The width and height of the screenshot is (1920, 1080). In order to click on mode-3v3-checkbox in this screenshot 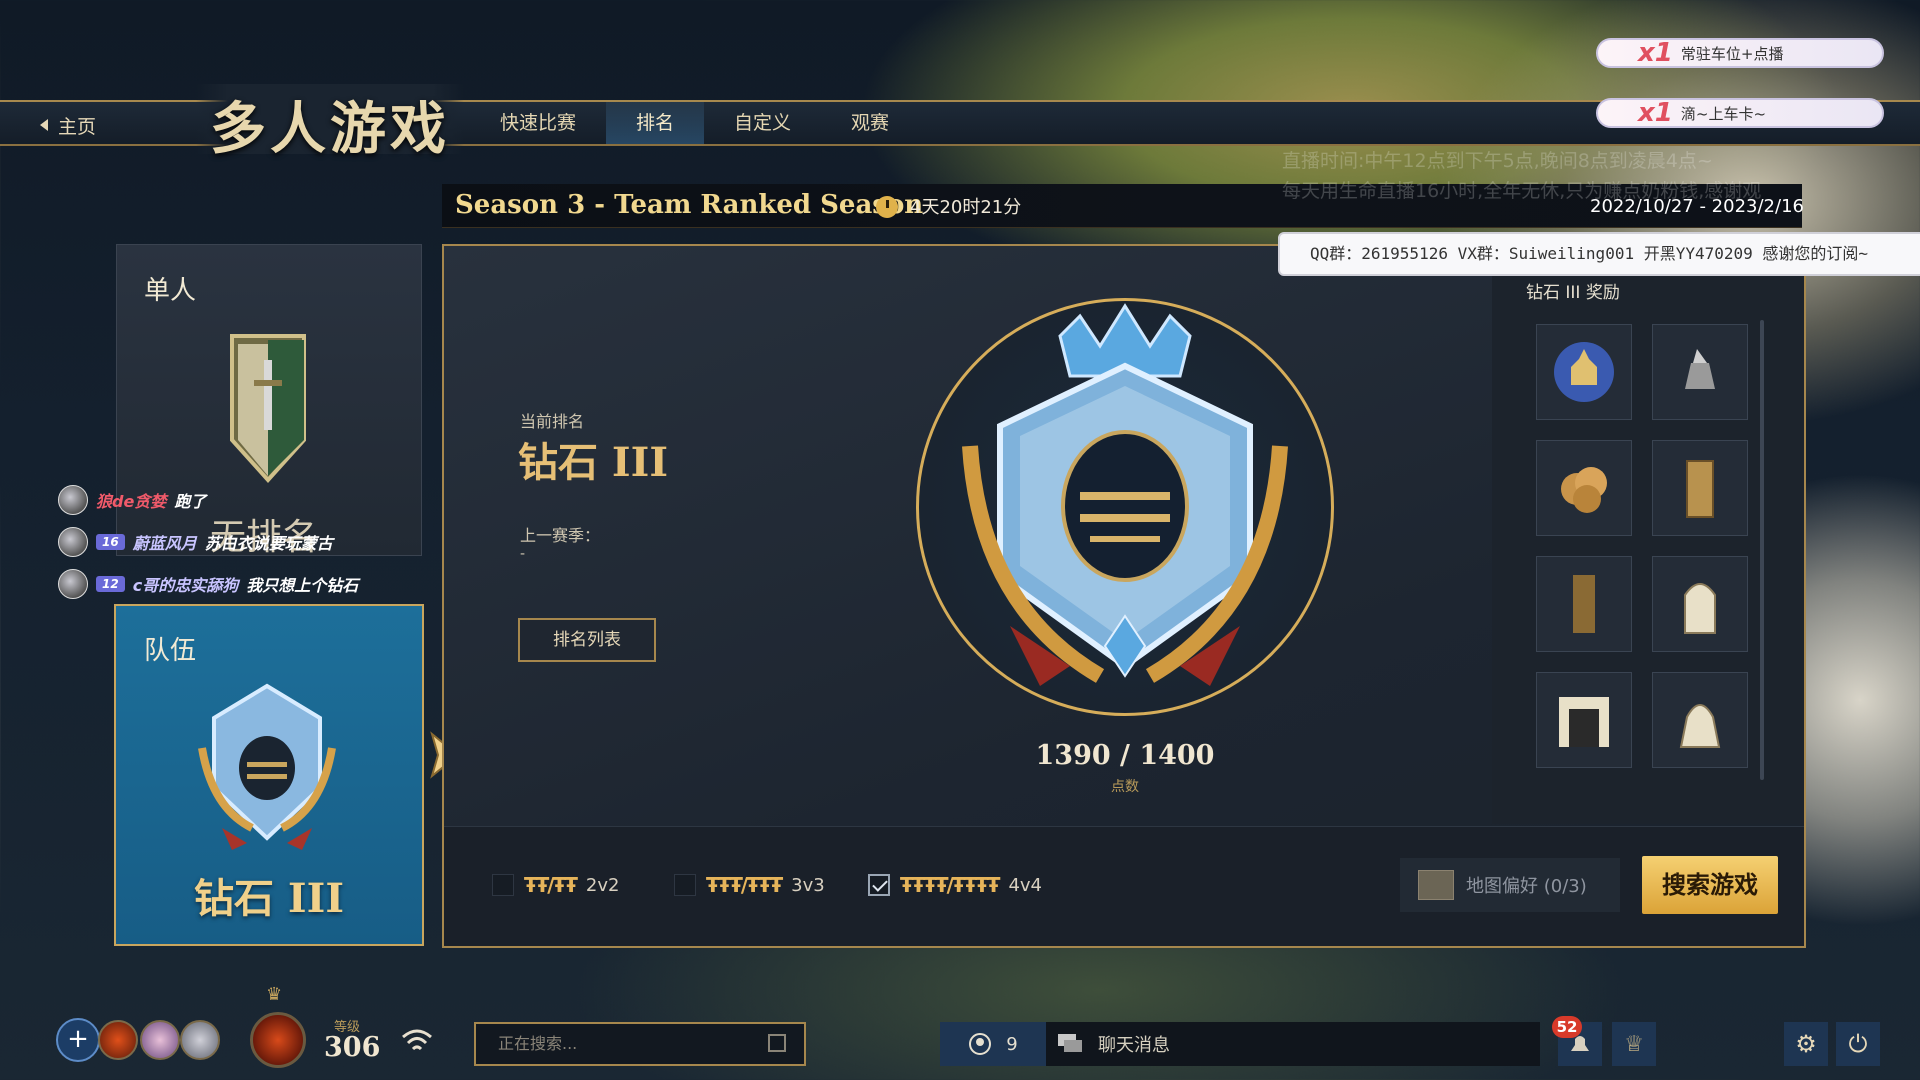, I will do `click(685, 885)`.